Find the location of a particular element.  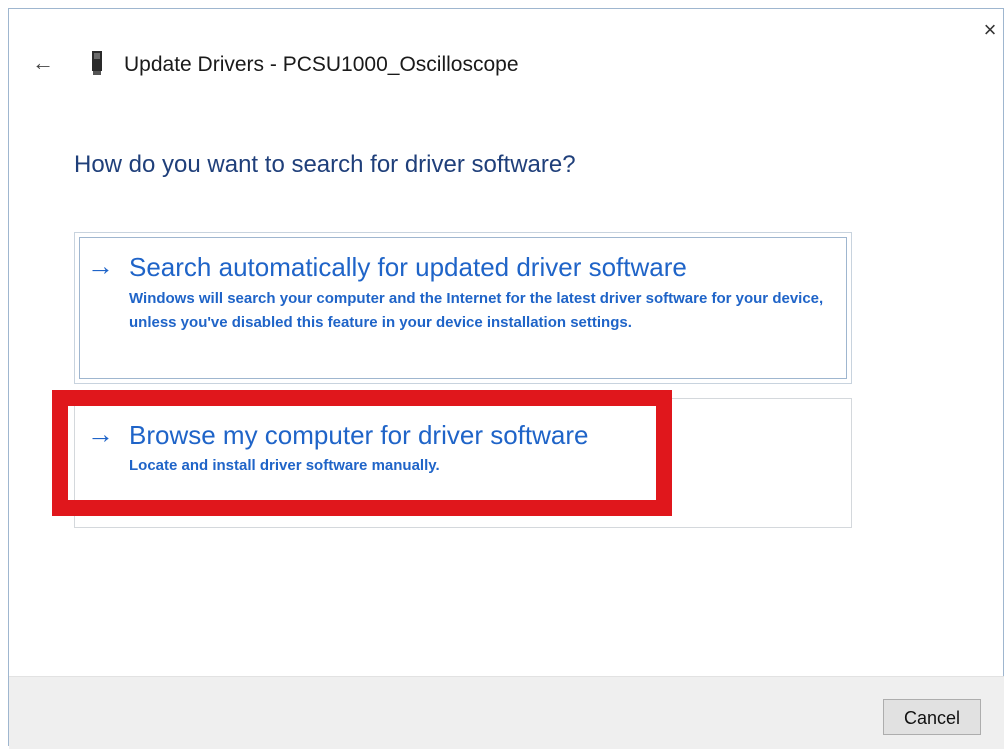

back-arrow-icon: ← is located at coordinates (43, 63).